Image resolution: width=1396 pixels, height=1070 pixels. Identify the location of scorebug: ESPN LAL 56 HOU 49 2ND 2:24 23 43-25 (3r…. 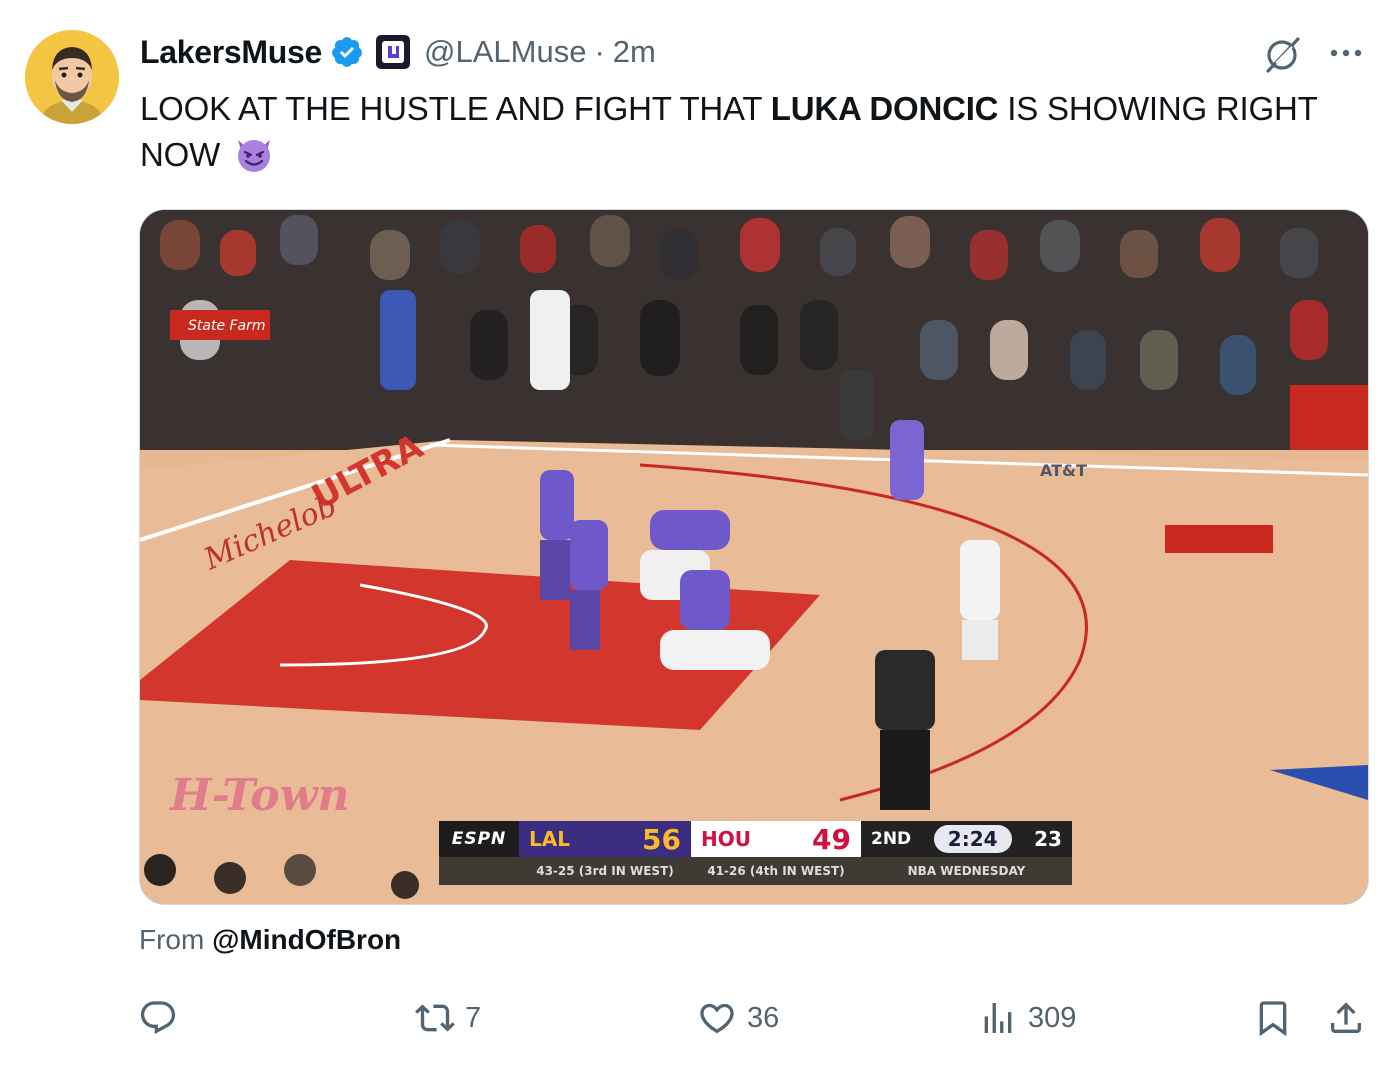
(755, 853).